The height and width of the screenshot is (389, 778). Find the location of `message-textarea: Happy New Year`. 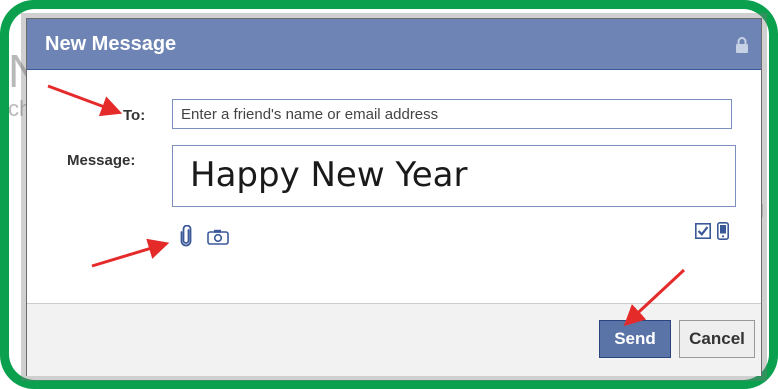

message-textarea: Happy New Year is located at coordinates (454, 176).